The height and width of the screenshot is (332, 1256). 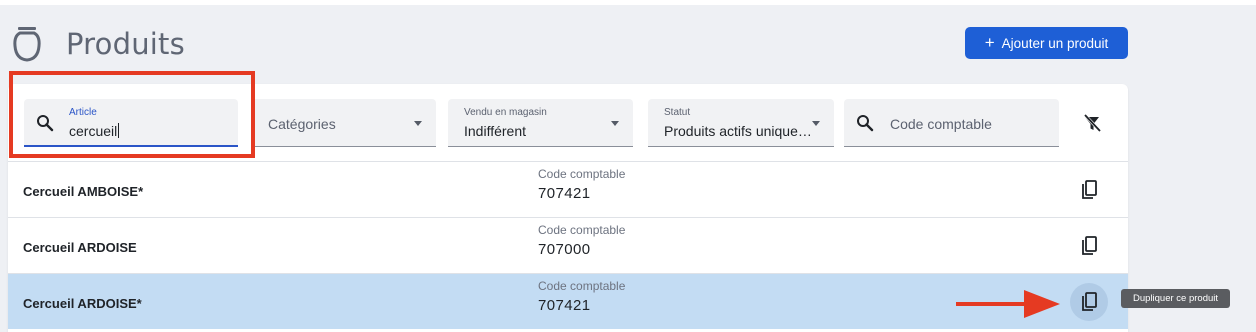 I want to click on vendu-value: Indifférent, so click(x=495, y=131).